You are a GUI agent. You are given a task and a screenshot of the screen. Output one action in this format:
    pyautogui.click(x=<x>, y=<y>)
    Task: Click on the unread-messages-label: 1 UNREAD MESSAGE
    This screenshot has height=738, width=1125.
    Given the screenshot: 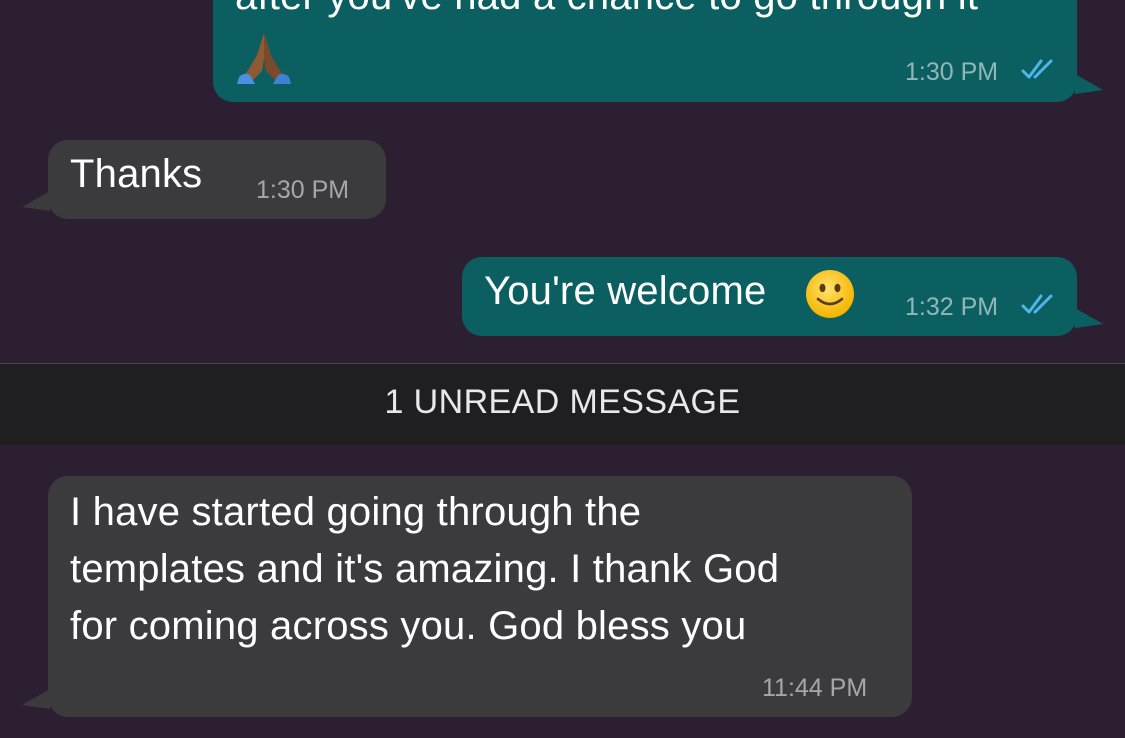 What is the action you would take?
    pyautogui.click(x=562, y=402)
    